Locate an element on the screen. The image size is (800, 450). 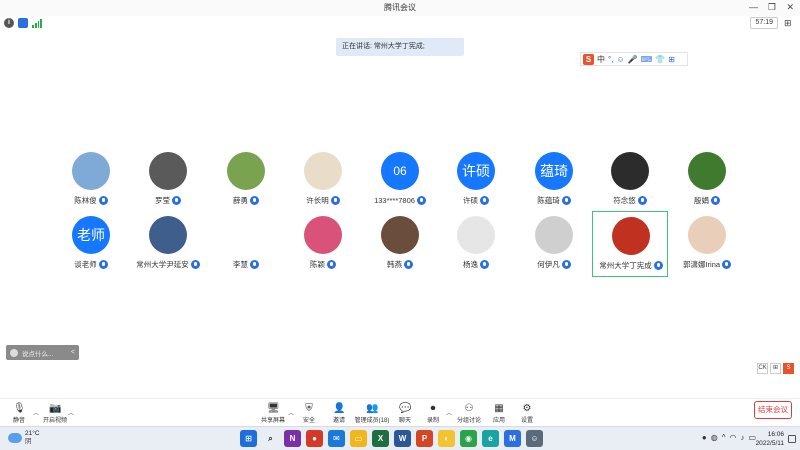
tray-caret-icon: ^ is located at coordinates (724, 438).